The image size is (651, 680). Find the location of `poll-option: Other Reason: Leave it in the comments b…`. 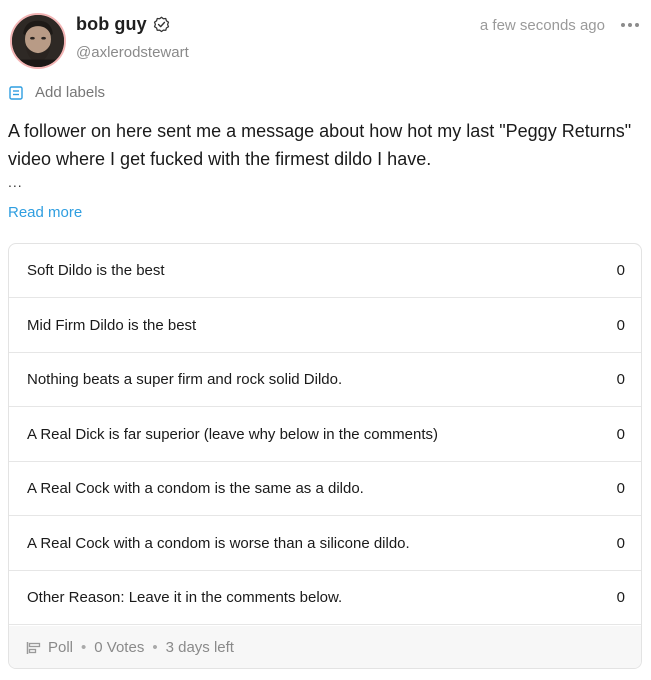

poll-option: Other Reason: Leave it in the comments b… is located at coordinates (325, 598).